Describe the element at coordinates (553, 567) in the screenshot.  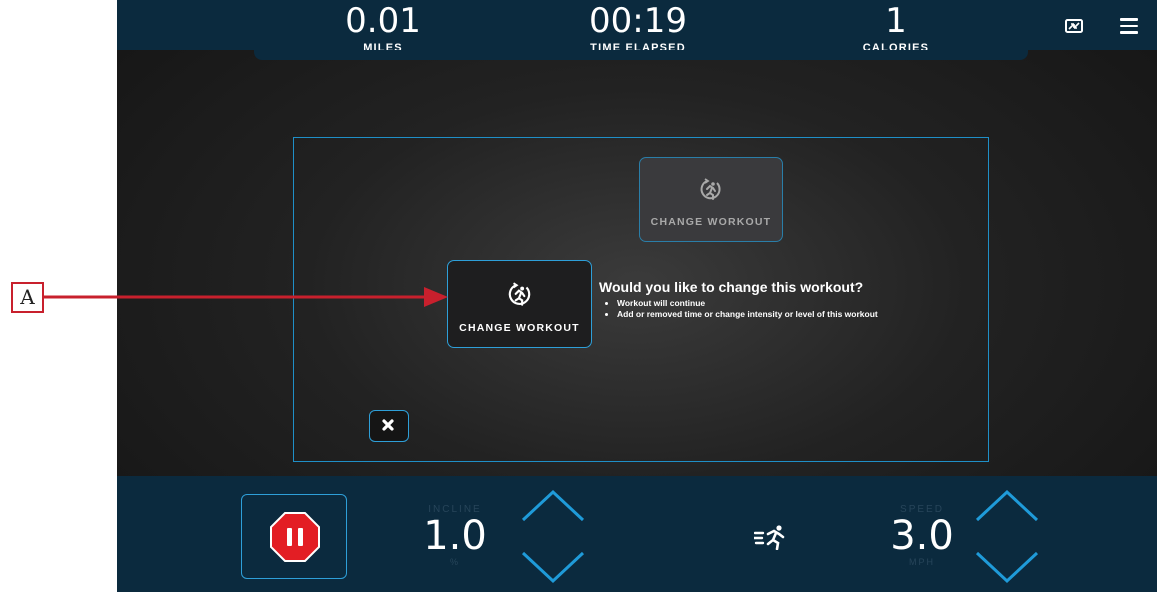
I see `incline-down-icon` at that location.